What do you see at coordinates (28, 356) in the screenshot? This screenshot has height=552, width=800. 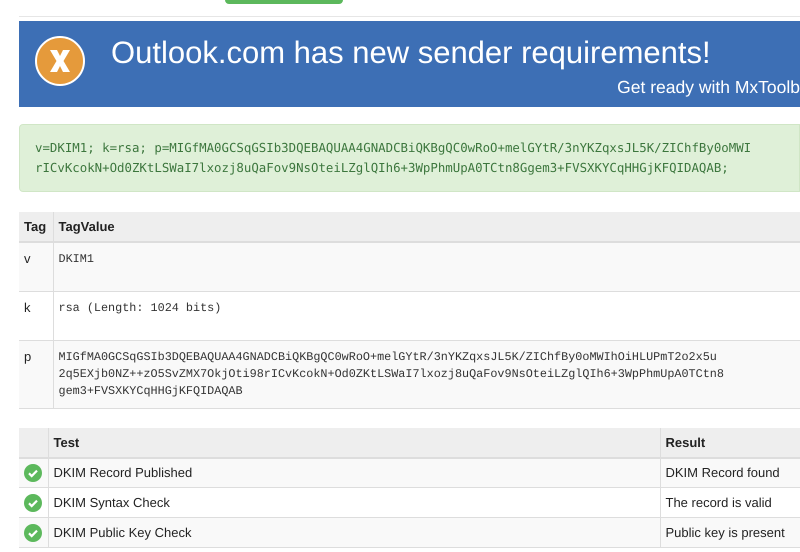 I see `tag-cell: p` at bounding box center [28, 356].